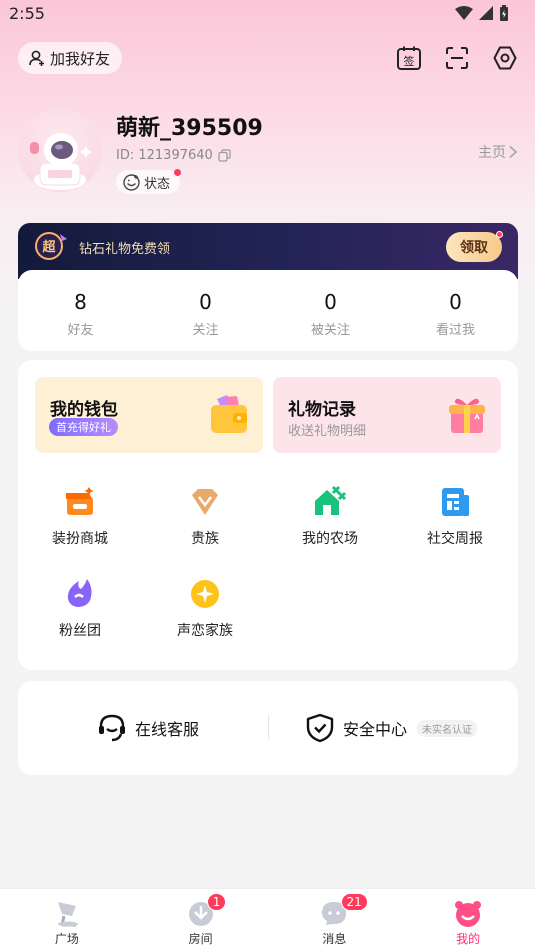 The image size is (535, 950). Describe the element at coordinates (455, 330) in the screenshot. I see `stat-label: 看过我` at that location.